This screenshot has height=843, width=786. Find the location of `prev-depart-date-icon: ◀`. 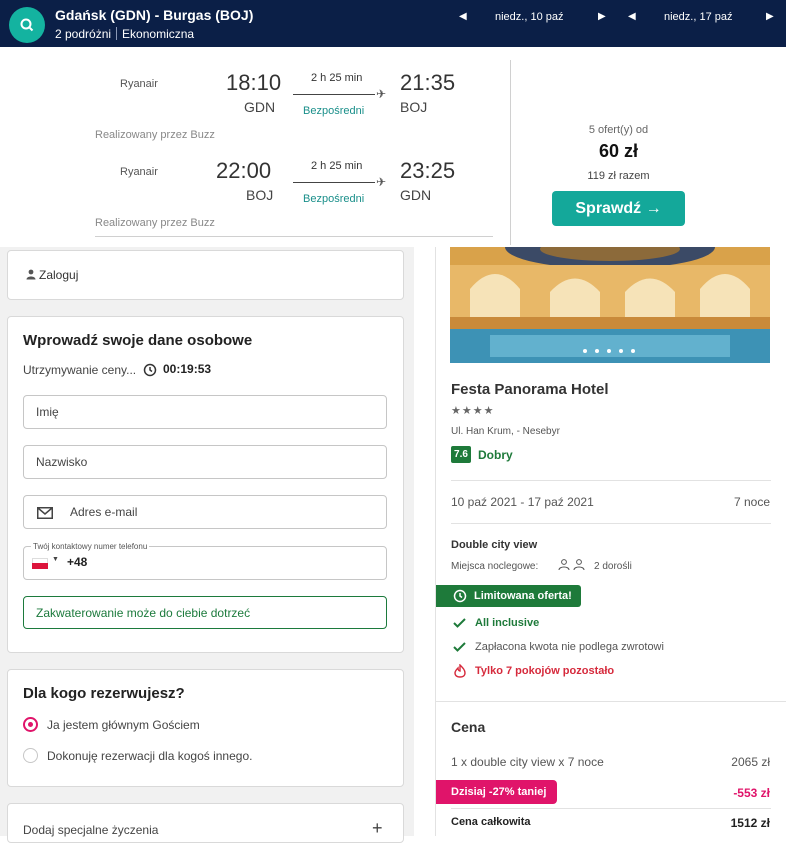

prev-depart-date-icon: ◀ is located at coordinates (463, 16).